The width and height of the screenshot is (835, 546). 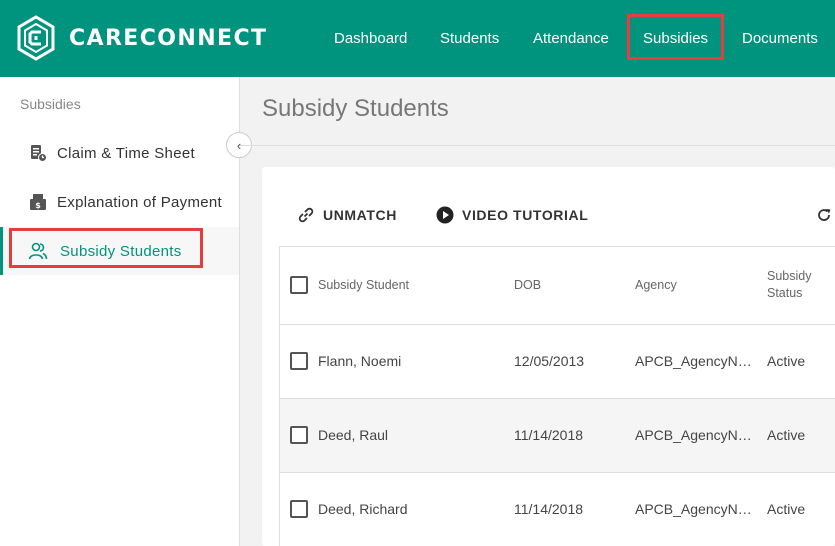 I want to click on sidebar-item-label: Claim & Time Sheet, so click(x=126, y=153).